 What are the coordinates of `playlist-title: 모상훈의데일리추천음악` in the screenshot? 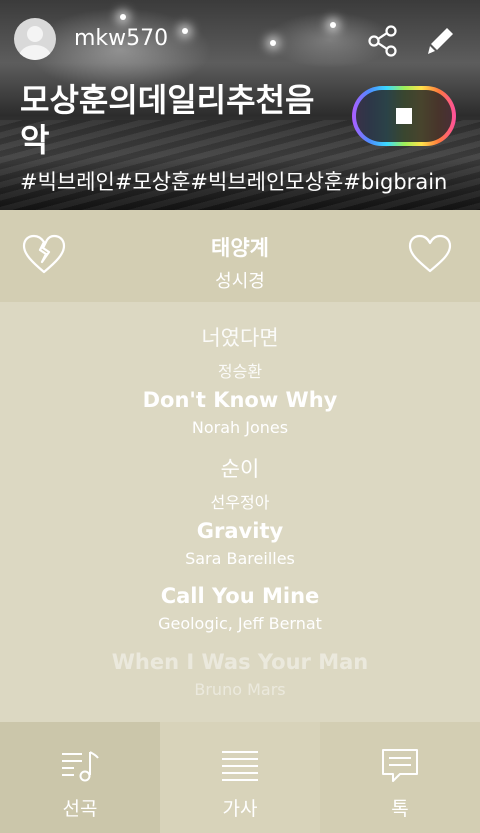 It's located at (167, 120).